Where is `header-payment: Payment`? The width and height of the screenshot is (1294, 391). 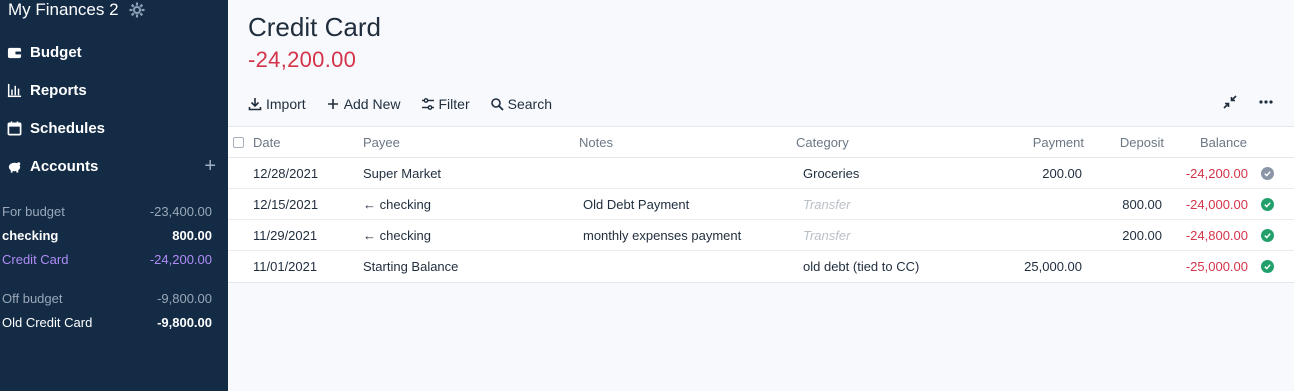 header-payment: Payment is located at coordinates (1058, 142).